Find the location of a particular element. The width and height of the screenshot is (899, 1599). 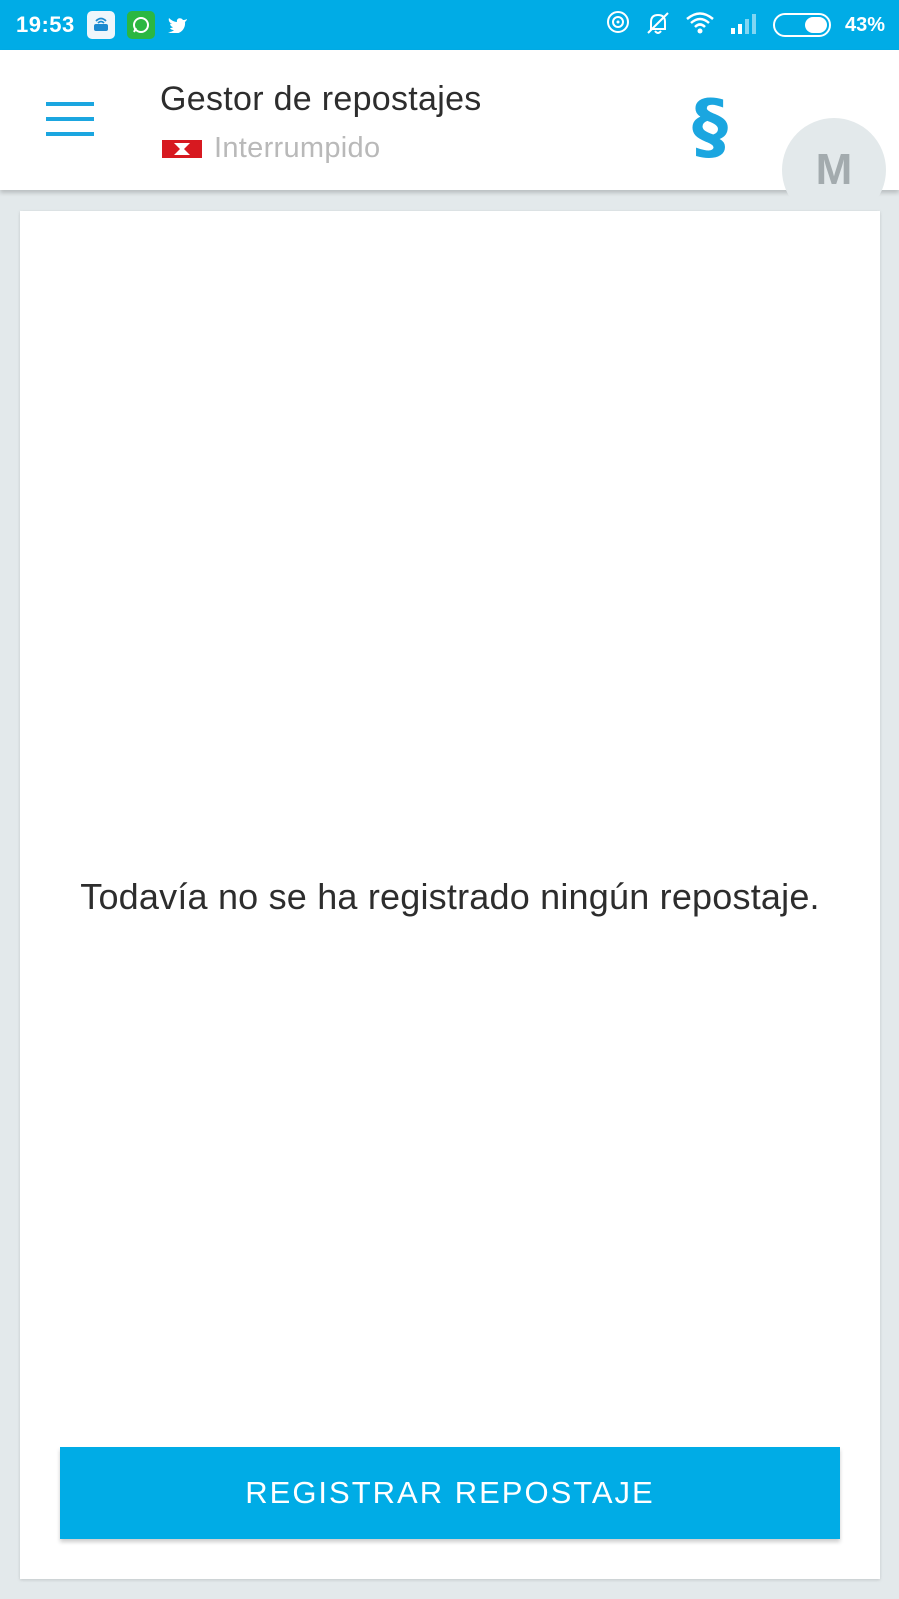

signal-icon is located at coordinates (744, 25).